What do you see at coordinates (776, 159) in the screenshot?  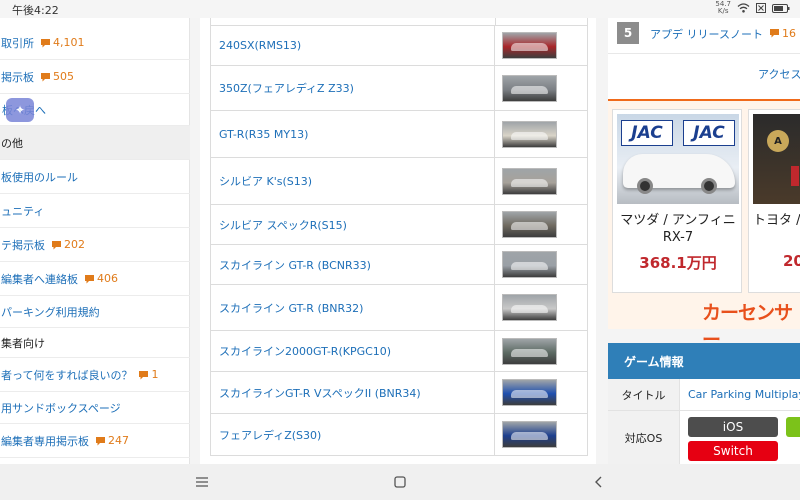 I see `ad-car-photo: A` at bounding box center [776, 159].